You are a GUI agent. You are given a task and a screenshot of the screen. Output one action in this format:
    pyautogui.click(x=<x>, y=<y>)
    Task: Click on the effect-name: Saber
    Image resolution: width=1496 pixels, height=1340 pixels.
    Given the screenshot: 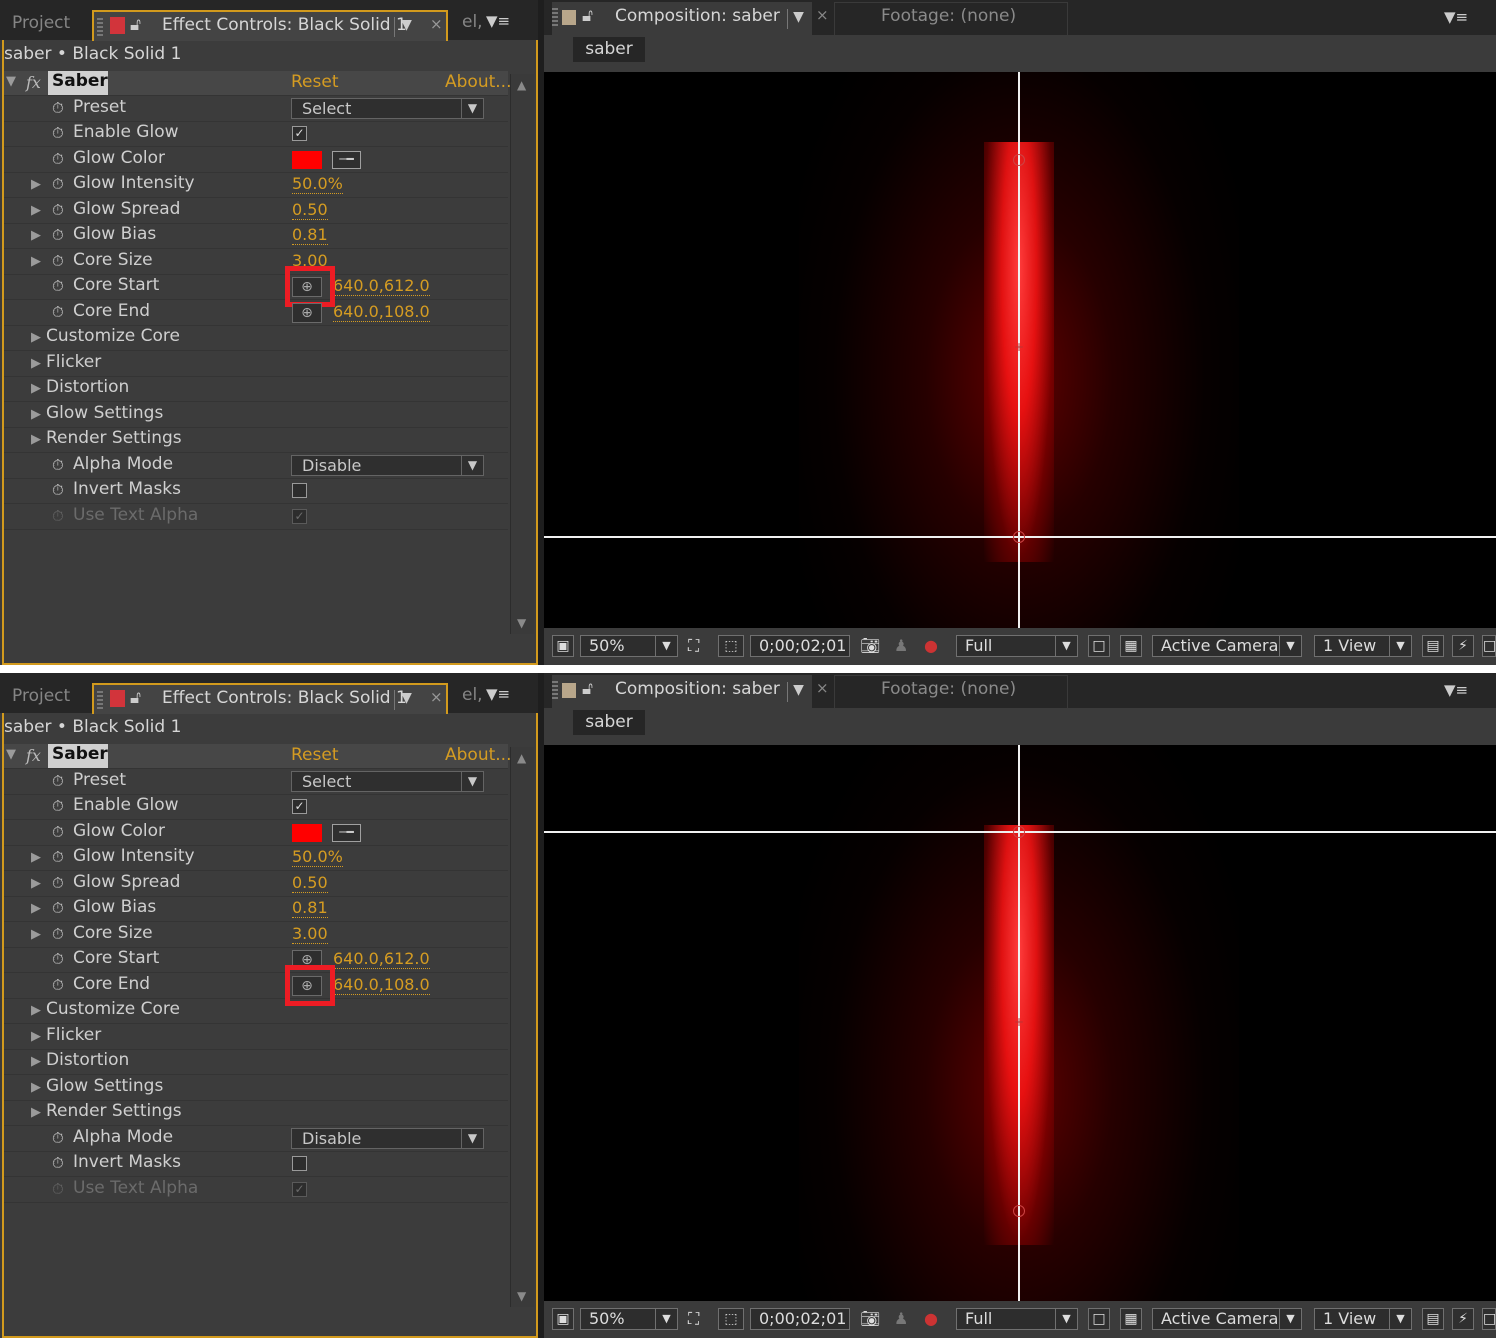 What is the action you would take?
    pyautogui.click(x=78, y=756)
    